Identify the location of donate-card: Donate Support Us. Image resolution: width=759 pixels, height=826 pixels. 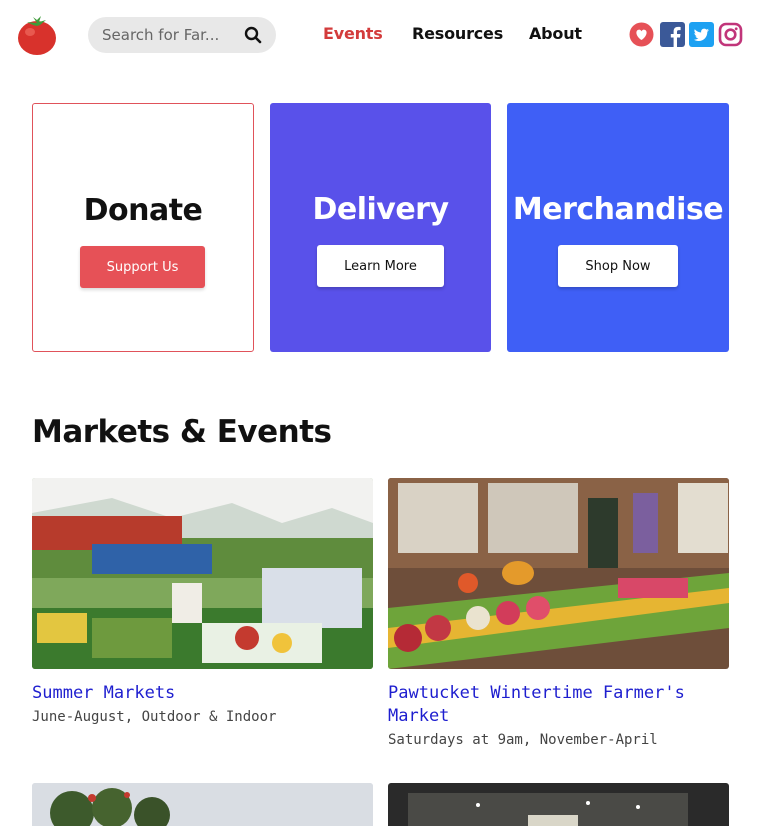
(143, 227).